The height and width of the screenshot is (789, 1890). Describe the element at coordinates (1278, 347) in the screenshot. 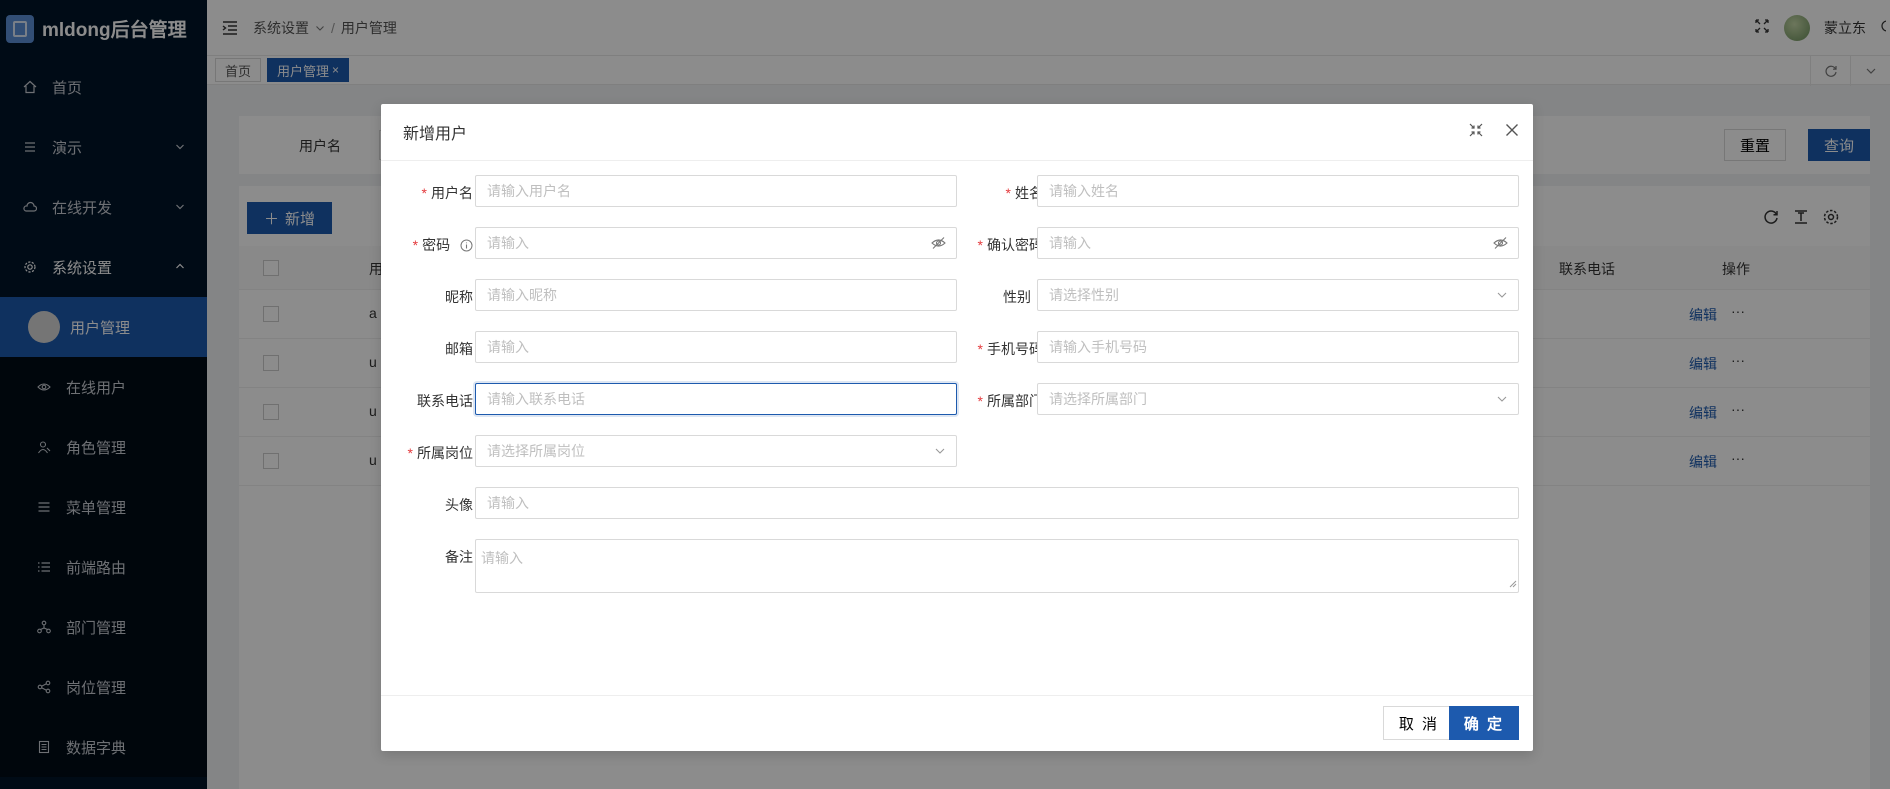

I see `mobile-input: 请输入手机号码` at that location.